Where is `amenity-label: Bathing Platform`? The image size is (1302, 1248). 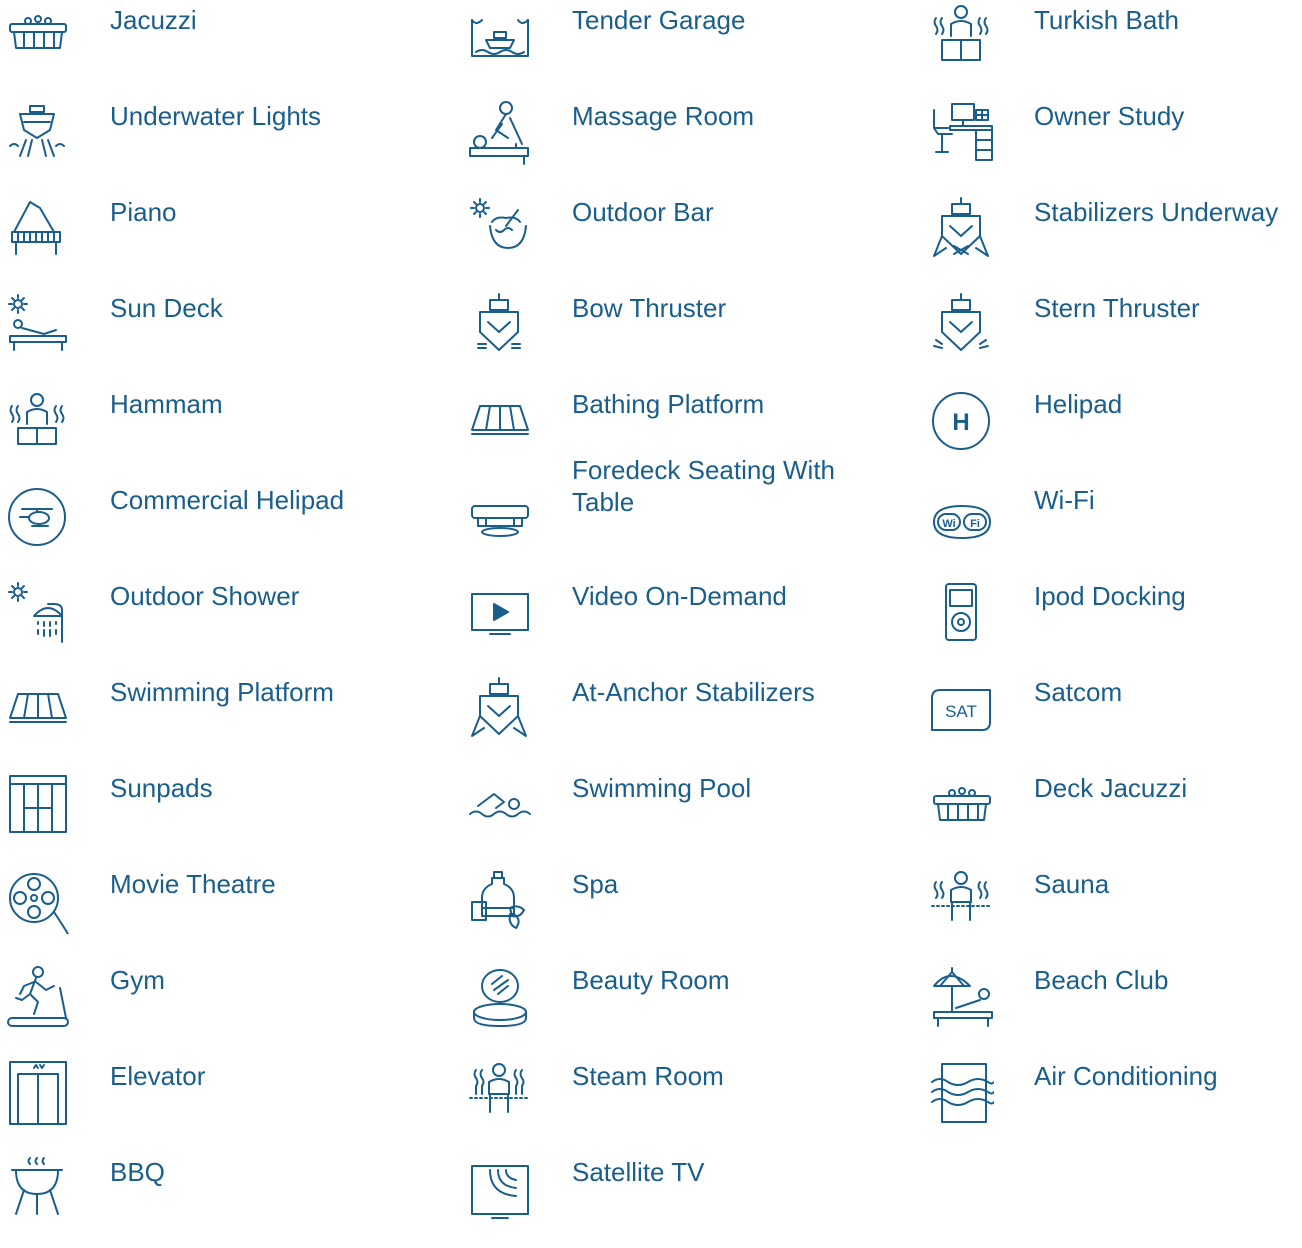 amenity-label: Bathing Platform is located at coordinates (668, 404).